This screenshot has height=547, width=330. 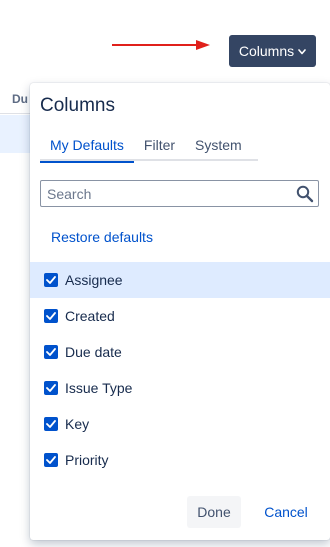 What do you see at coordinates (286, 512) in the screenshot?
I see `cancel-button: Cancel` at bounding box center [286, 512].